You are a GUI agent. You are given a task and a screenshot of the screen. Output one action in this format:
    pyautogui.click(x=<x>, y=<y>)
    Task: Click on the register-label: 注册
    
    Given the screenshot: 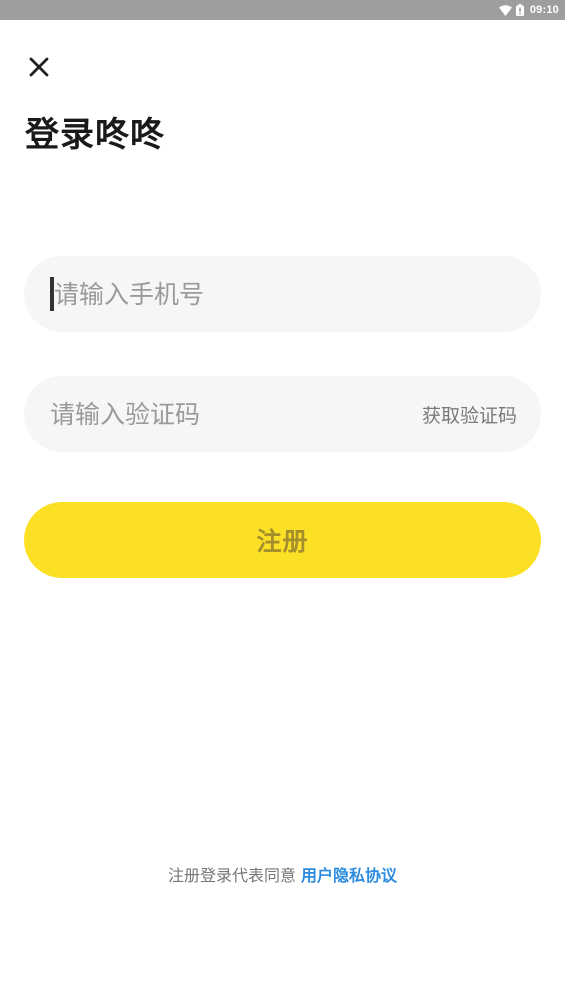 What is the action you would take?
    pyautogui.click(x=282, y=541)
    